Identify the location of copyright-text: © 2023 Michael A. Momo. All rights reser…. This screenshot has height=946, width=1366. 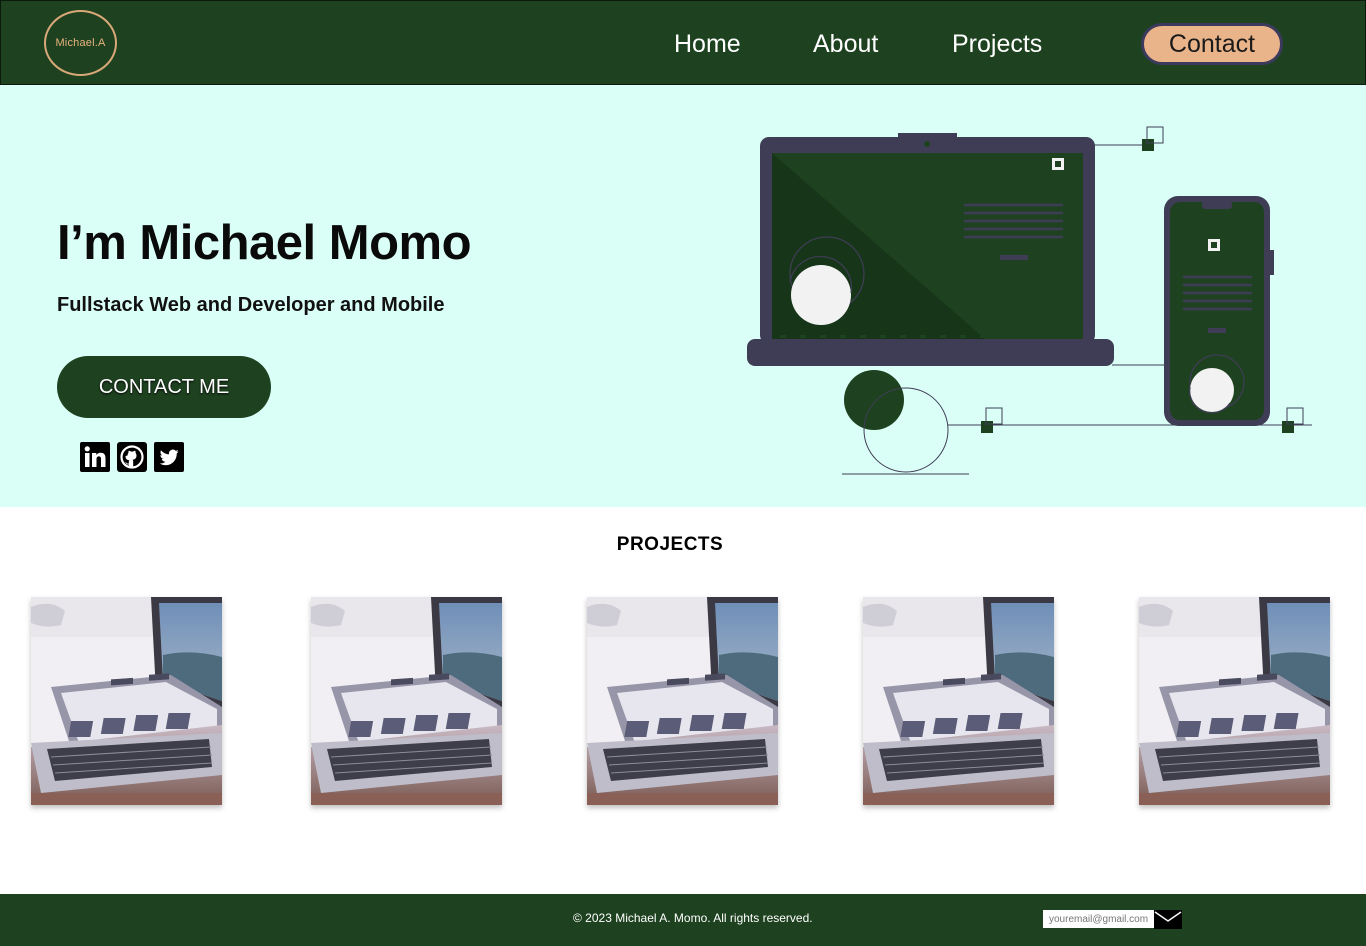
(693, 918).